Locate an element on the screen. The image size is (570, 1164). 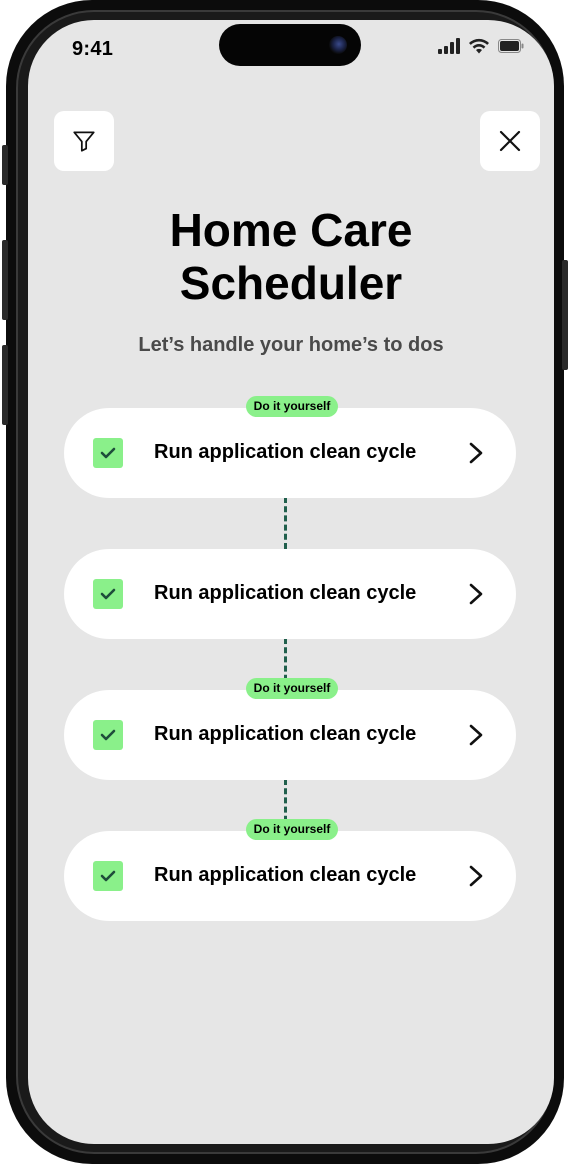
power-button is located at coordinates (565, 315).